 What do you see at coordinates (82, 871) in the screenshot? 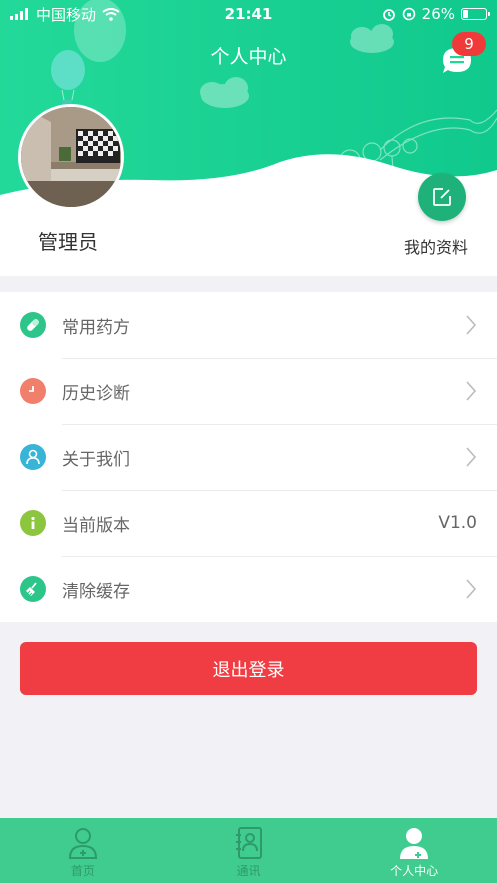
I see `tab-label: 首页` at bounding box center [82, 871].